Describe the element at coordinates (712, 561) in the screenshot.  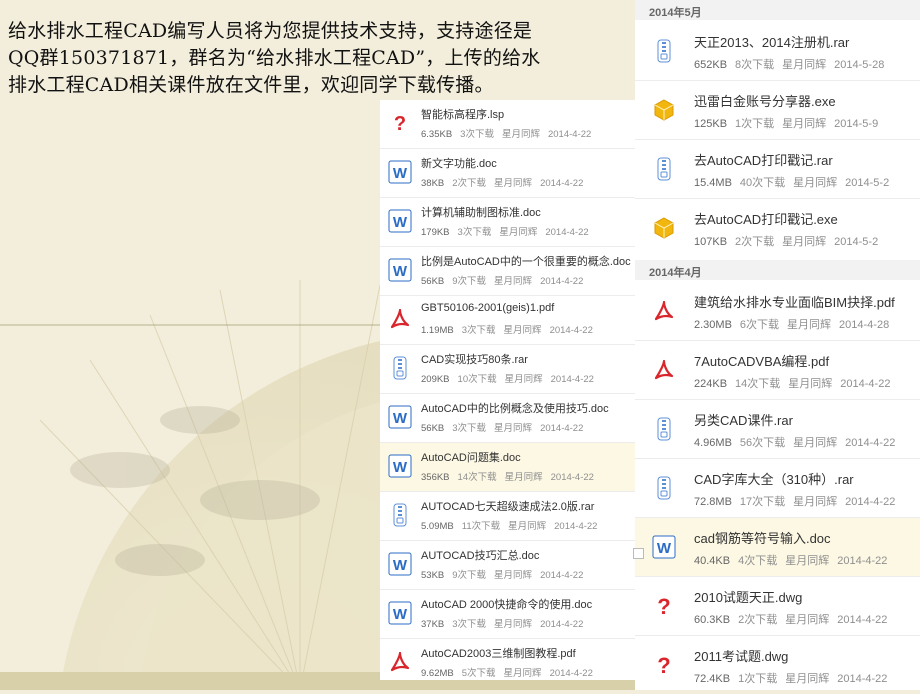
I see `file-size: 40.4KB` at that location.